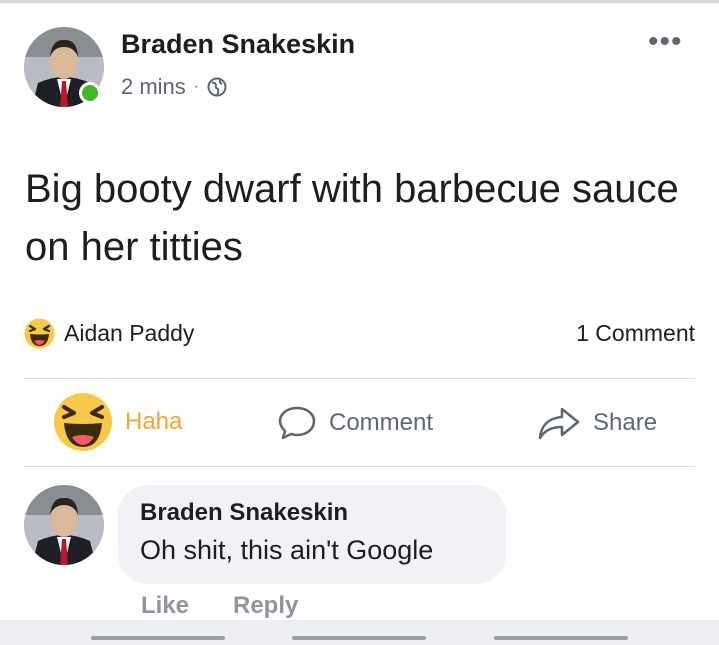 The image size is (719, 645). What do you see at coordinates (635, 333) in the screenshot?
I see `comment-count: 1 Comment` at bounding box center [635, 333].